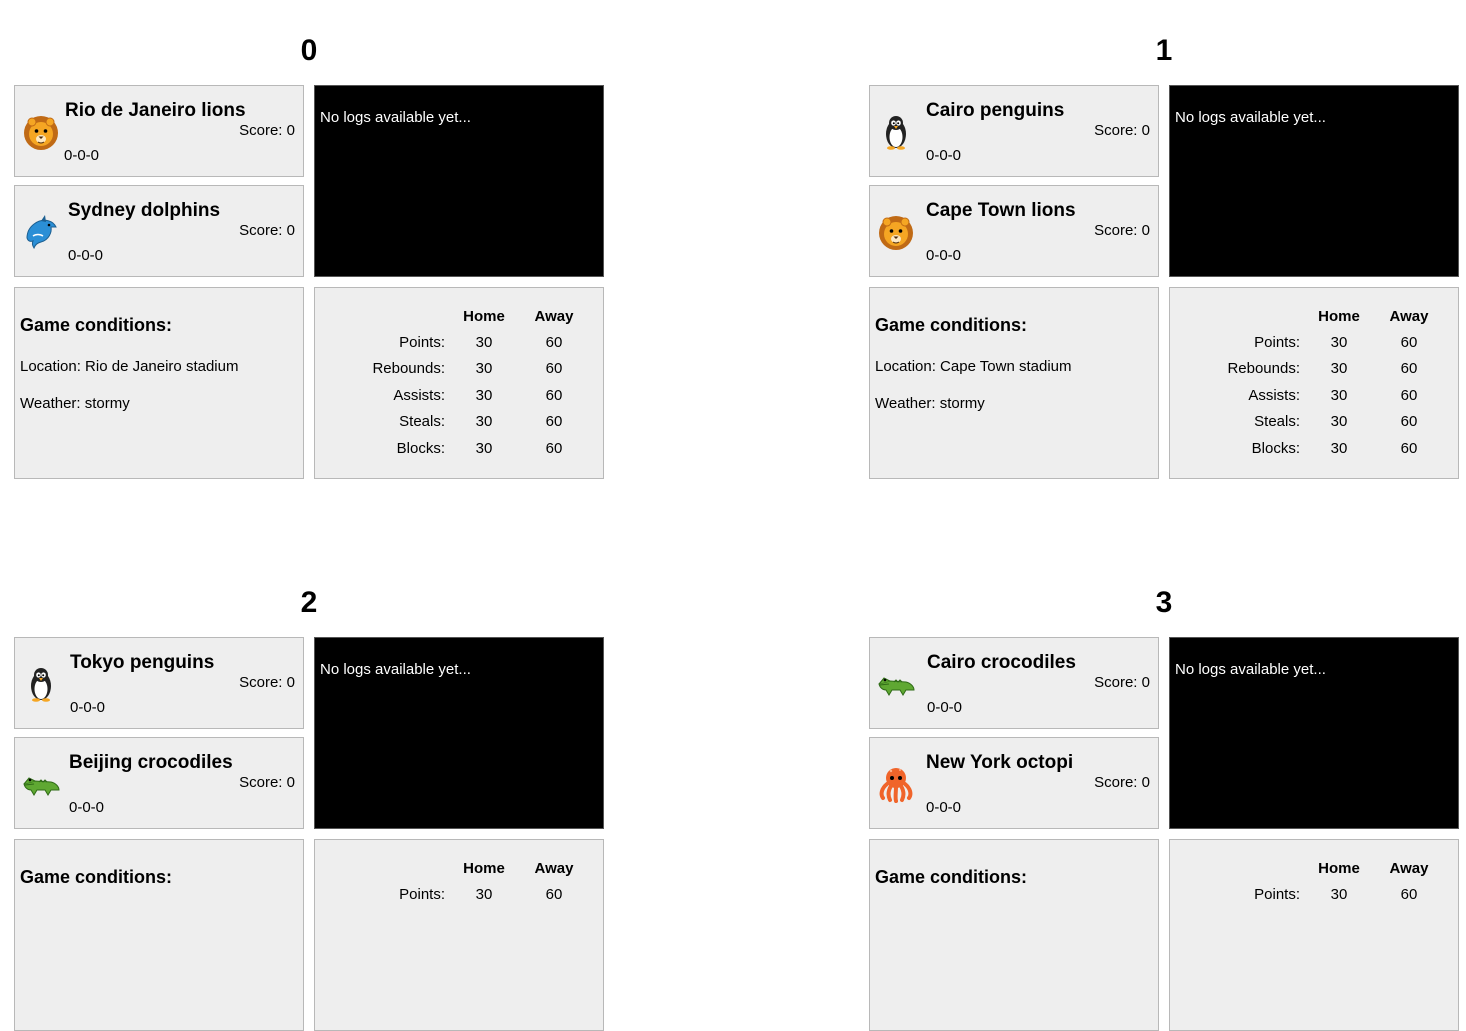 Image resolution: width=1466 pixels, height=1031 pixels. I want to click on team-name: Beijing crocodiles, so click(151, 762).